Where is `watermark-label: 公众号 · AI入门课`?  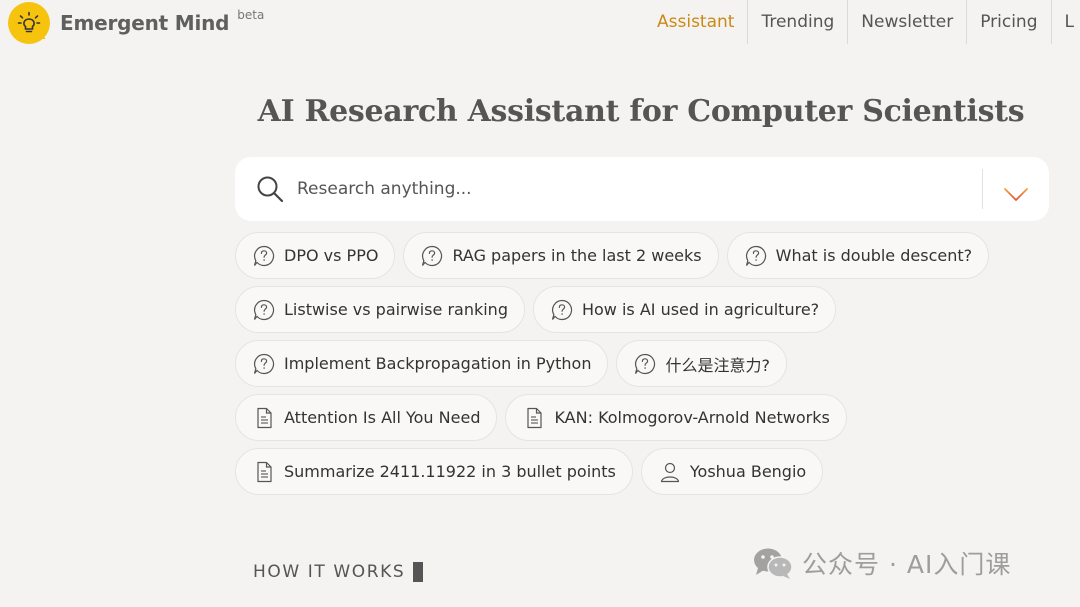 watermark-label: 公众号 · AI入门课 is located at coordinates (907, 564).